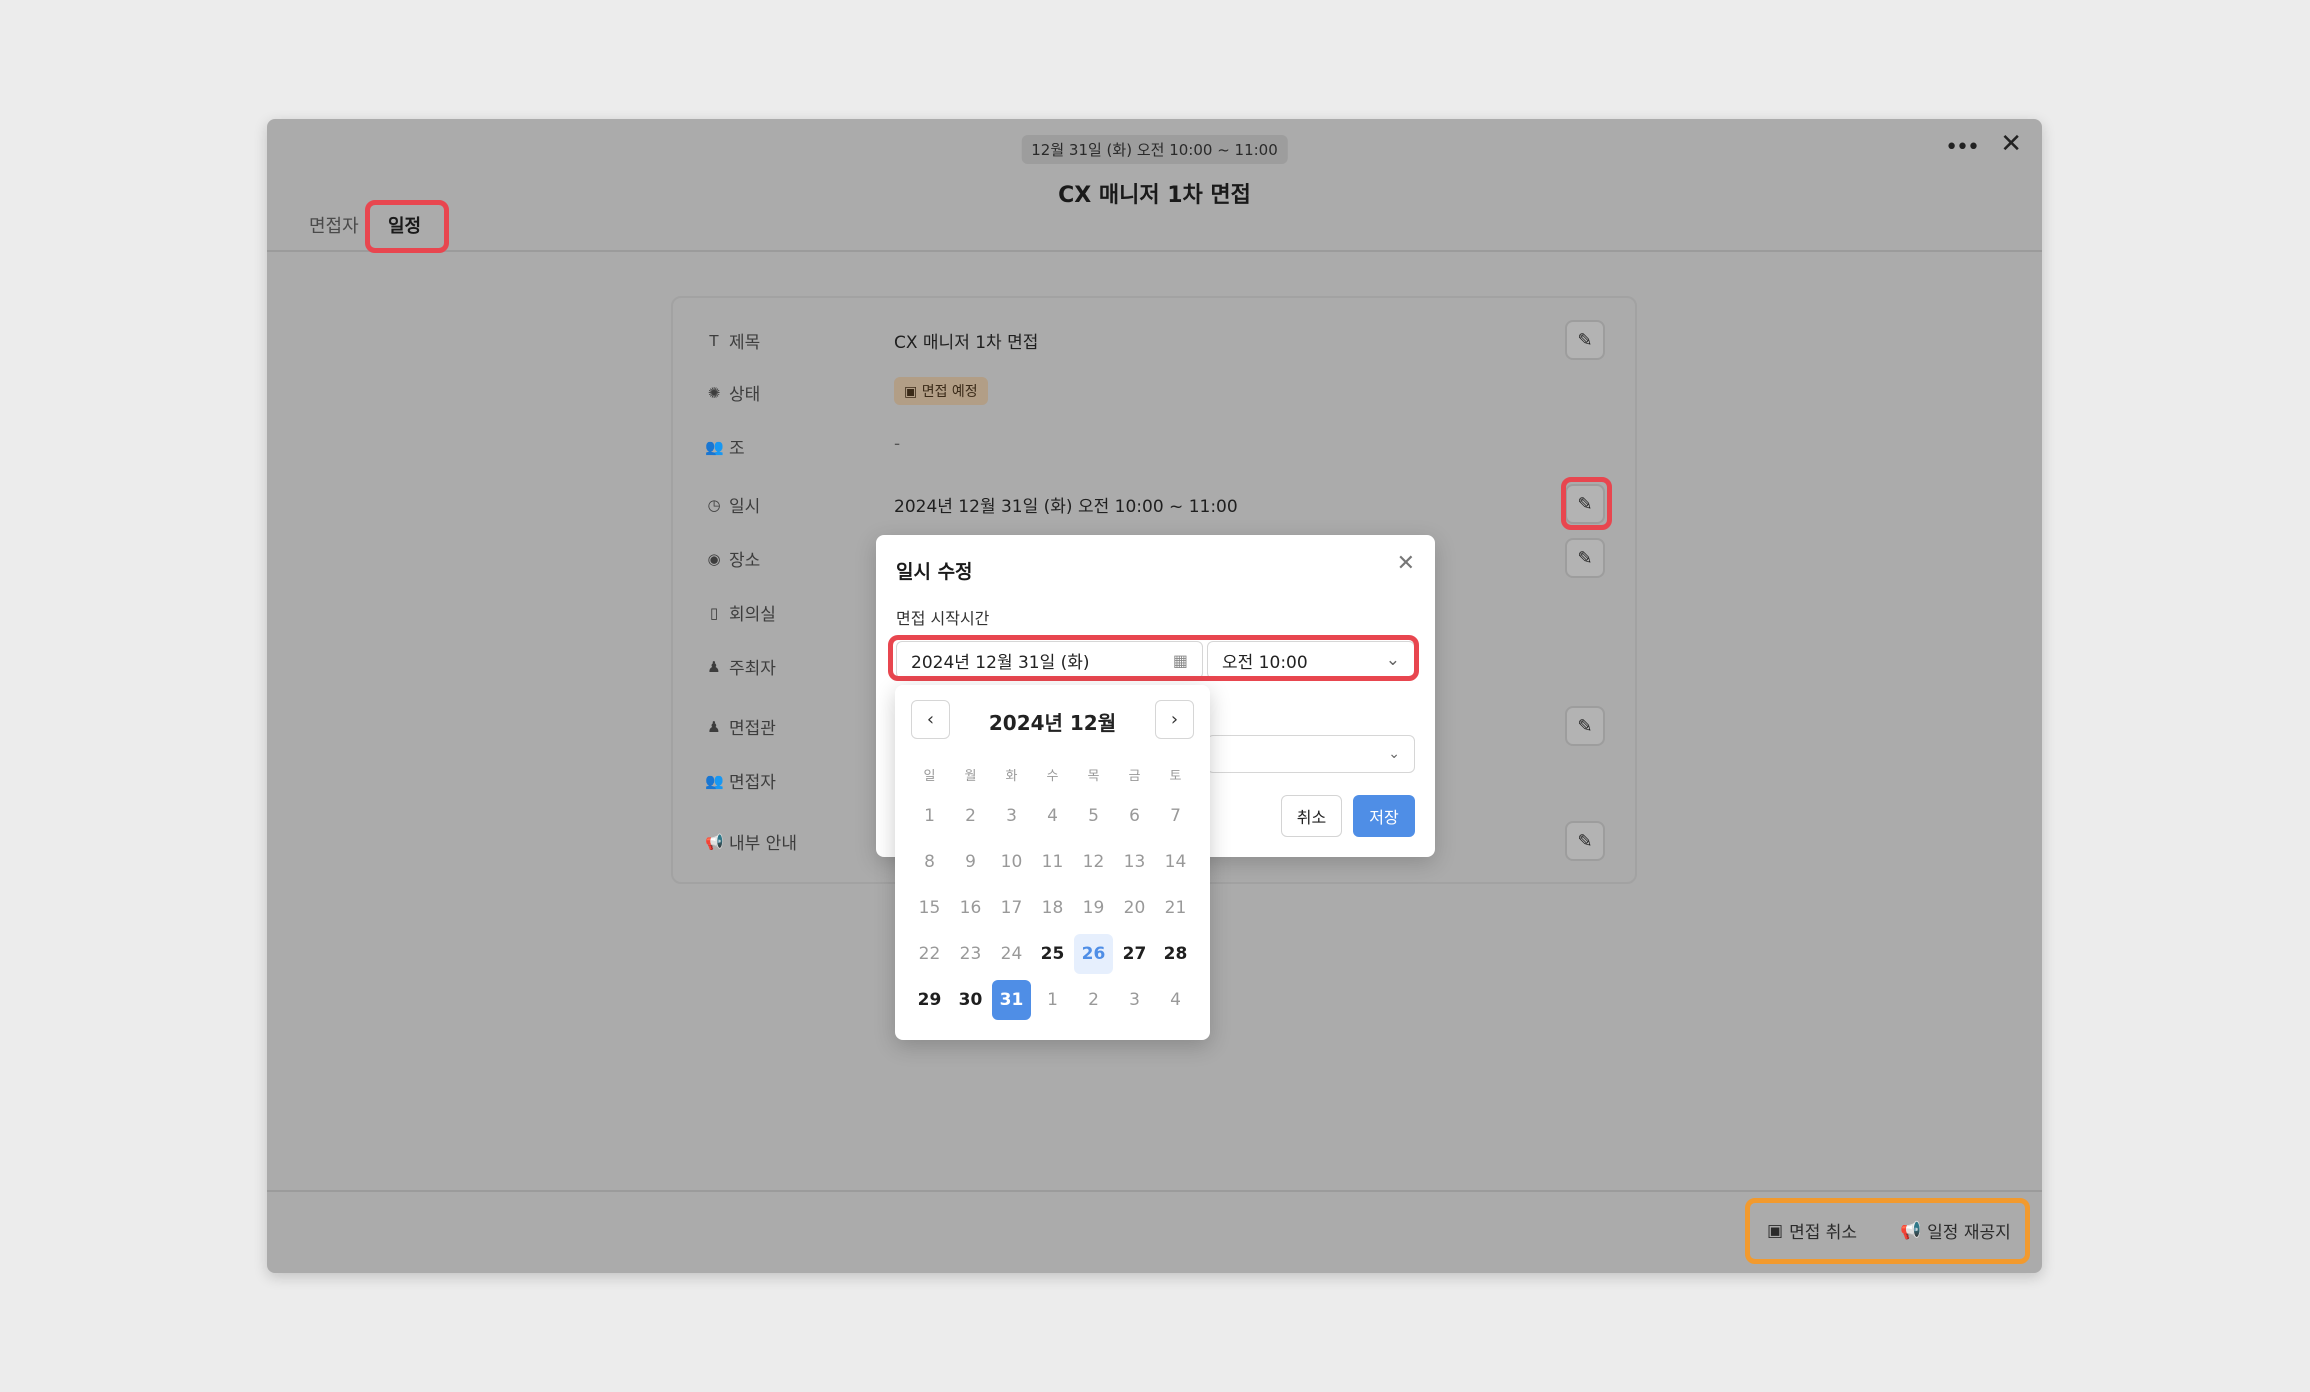 This screenshot has width=2310, height=1392. I want to click on calendar-day: 19, so click(1093, 908).